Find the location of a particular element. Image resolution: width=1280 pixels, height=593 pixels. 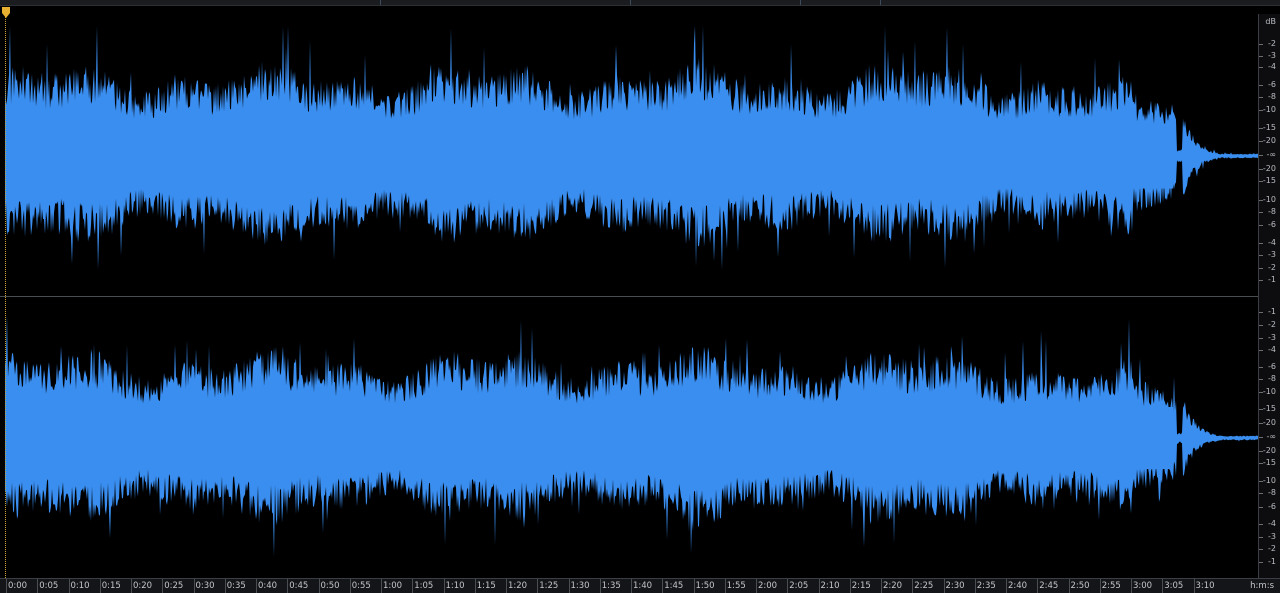

db-label: -4 is located at coordinates (1272, 349).